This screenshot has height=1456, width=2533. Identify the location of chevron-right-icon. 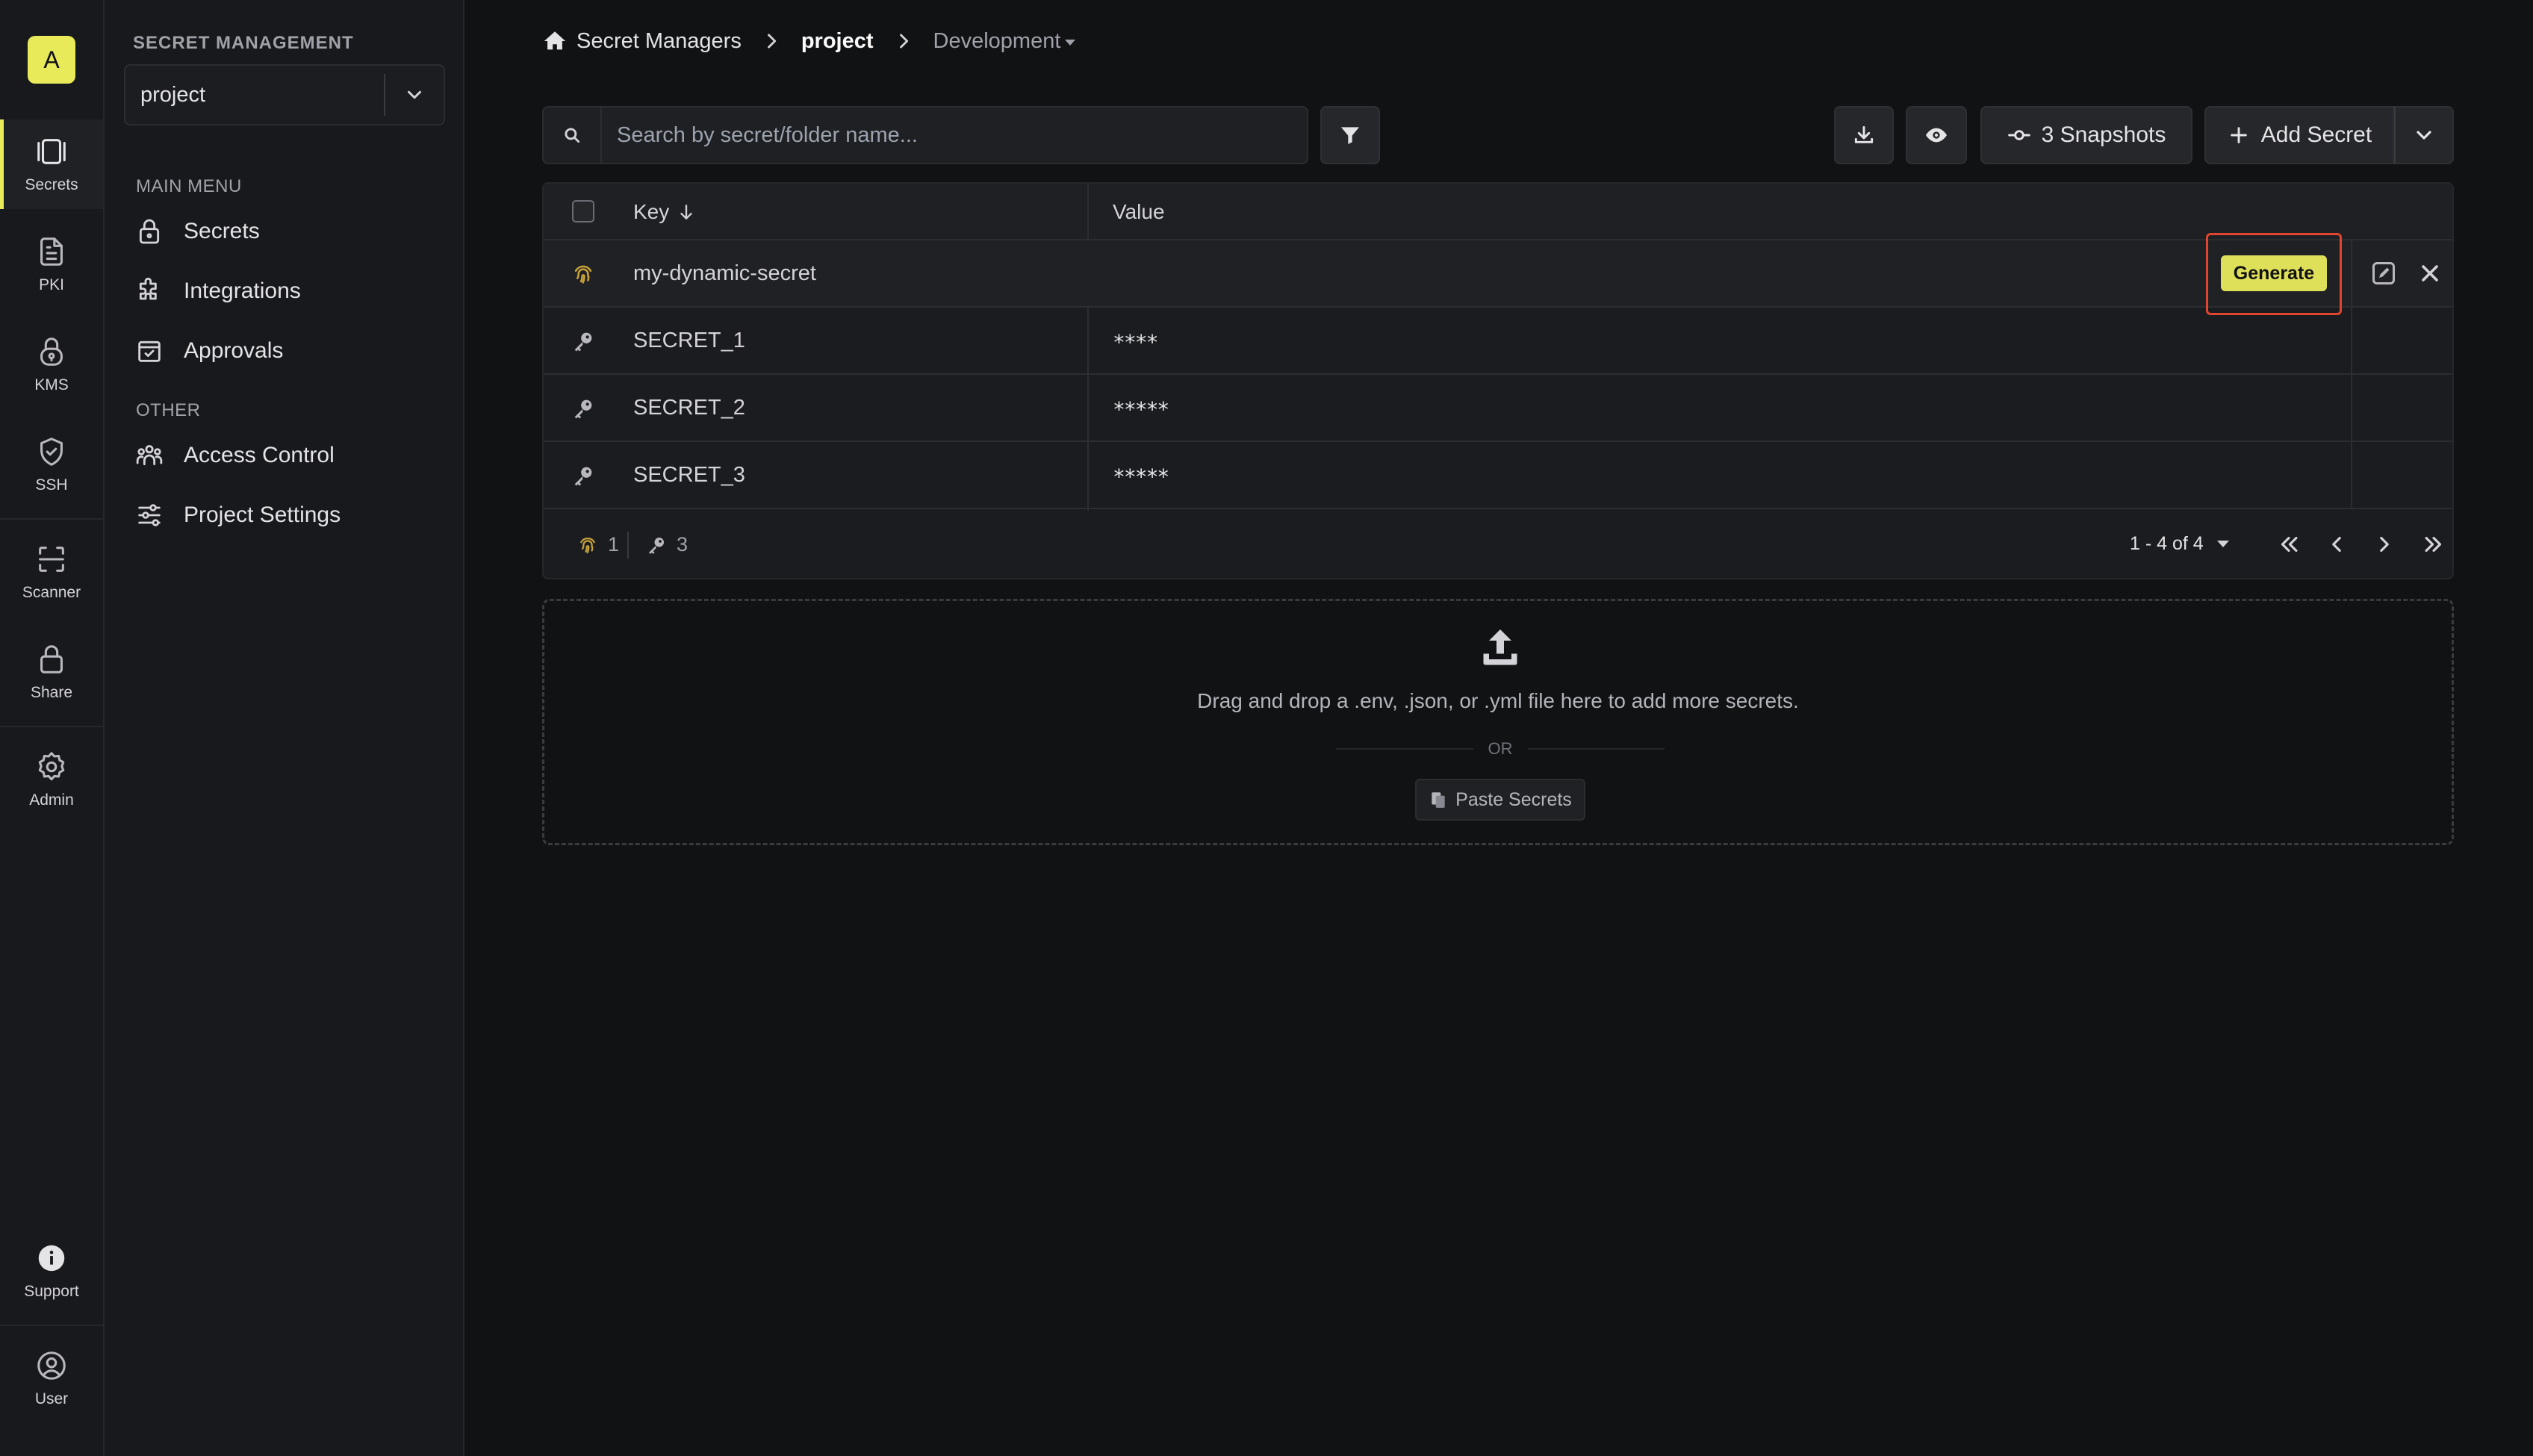
(771, 41).